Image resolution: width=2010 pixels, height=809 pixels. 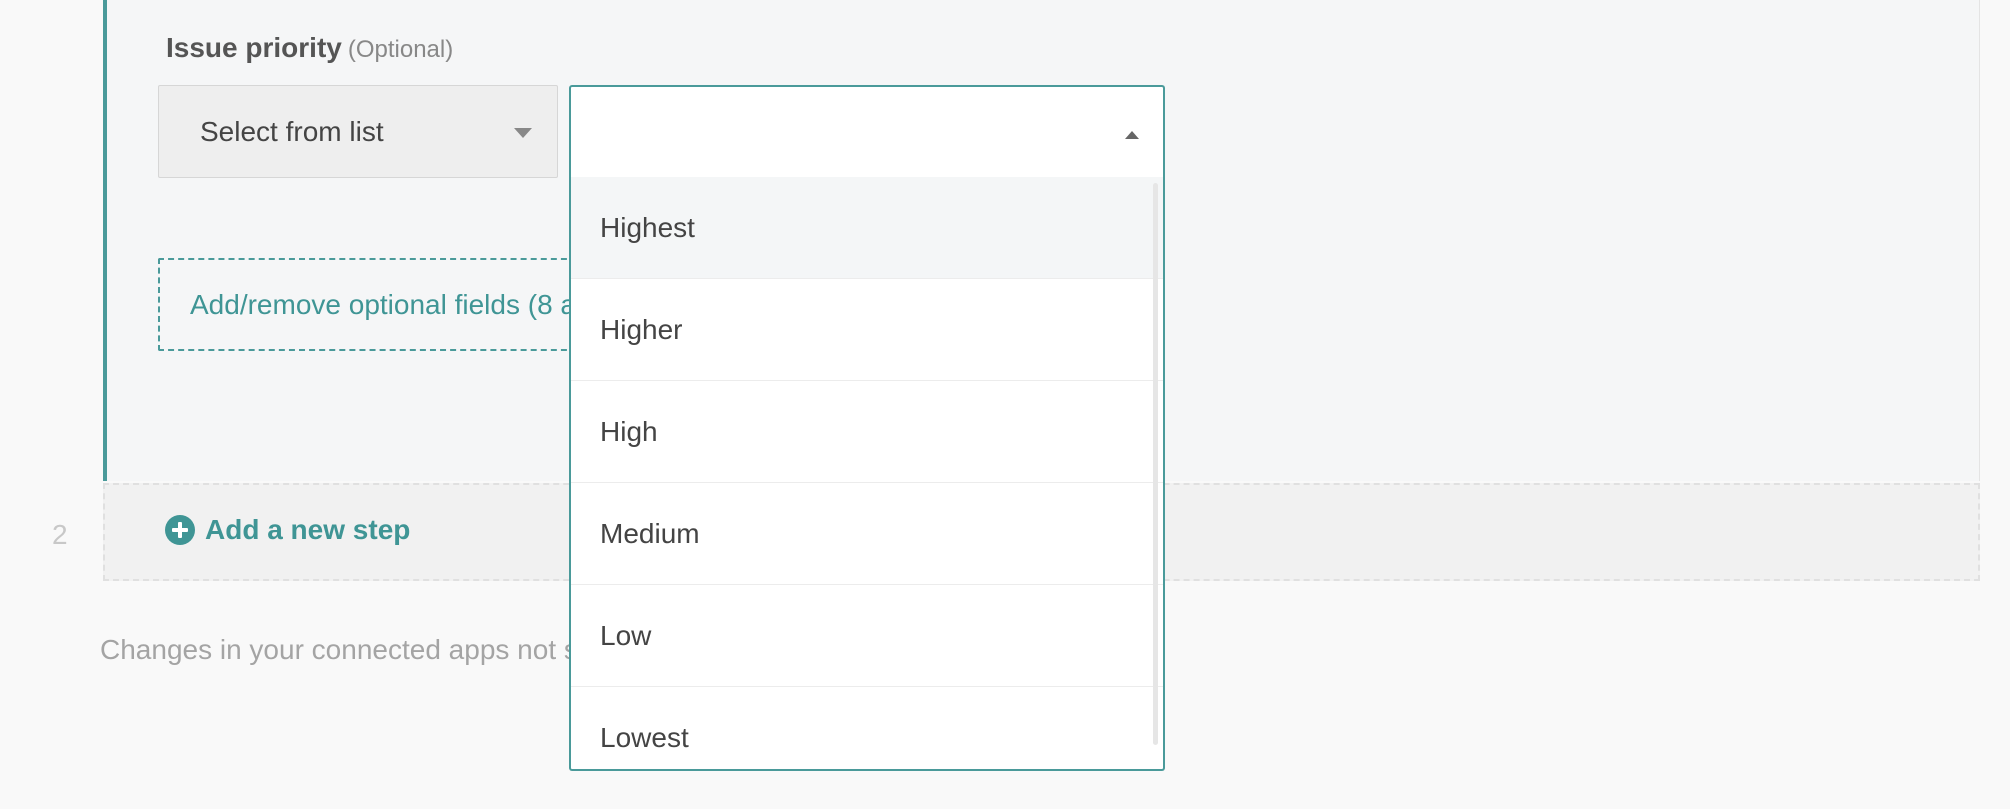 What do you see at coordinates (644, 737) in the screenshot?
I see `option-label: Lowest` at bounding box center [644, 737].